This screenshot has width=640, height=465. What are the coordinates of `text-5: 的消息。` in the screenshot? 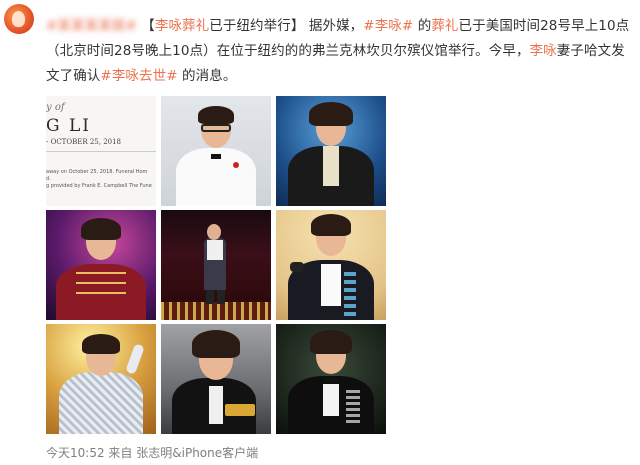 It's located at (207, 76).